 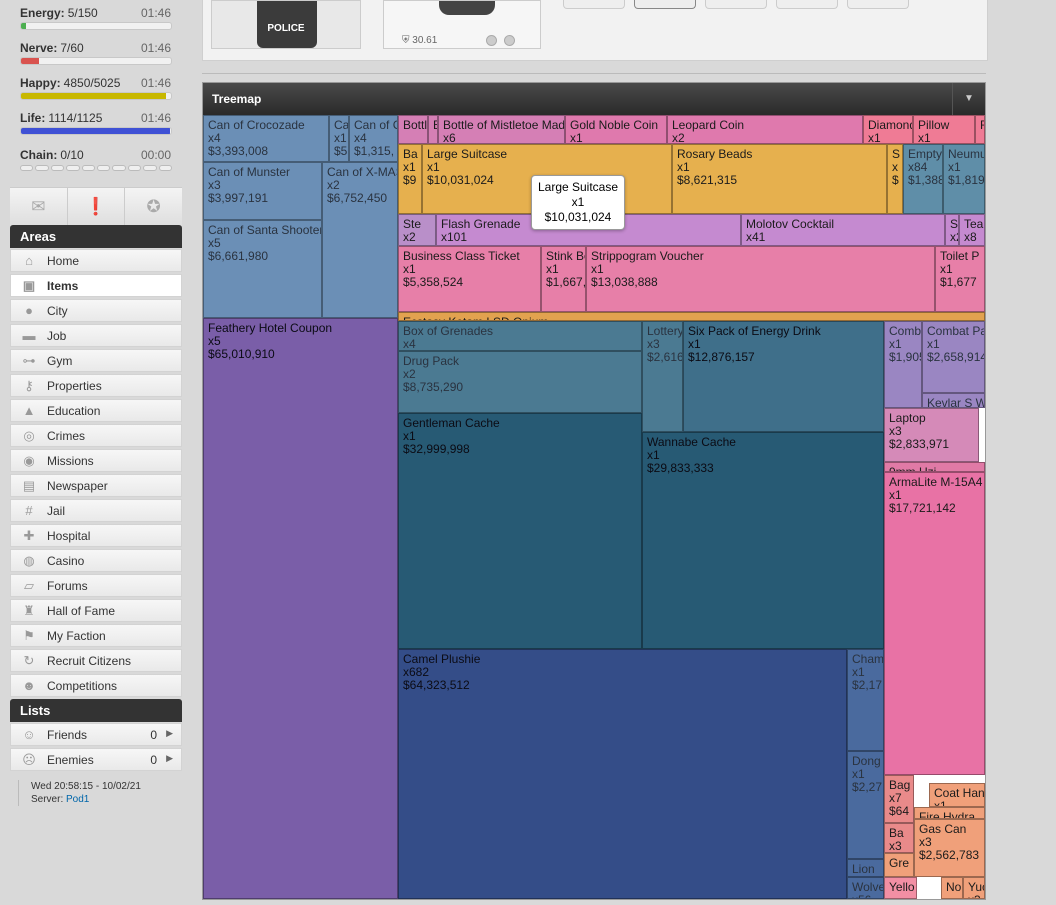 What do you see at coordinates (96, 87) in the screenshot?
I see `happy-bar: Happy: 4850/5025 01:46` at bounding box center [96, 87].